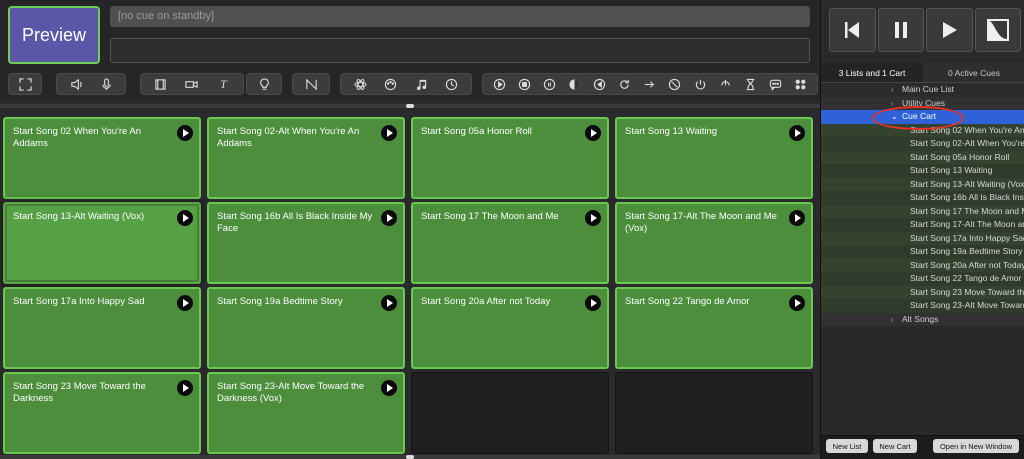 The image size is (1024, 459). What do you see at coordinates (714, 328) in the screenshot?
I see `cart-tile: Start Song 22 Tango de Amor` at bounding box center [714, 328].